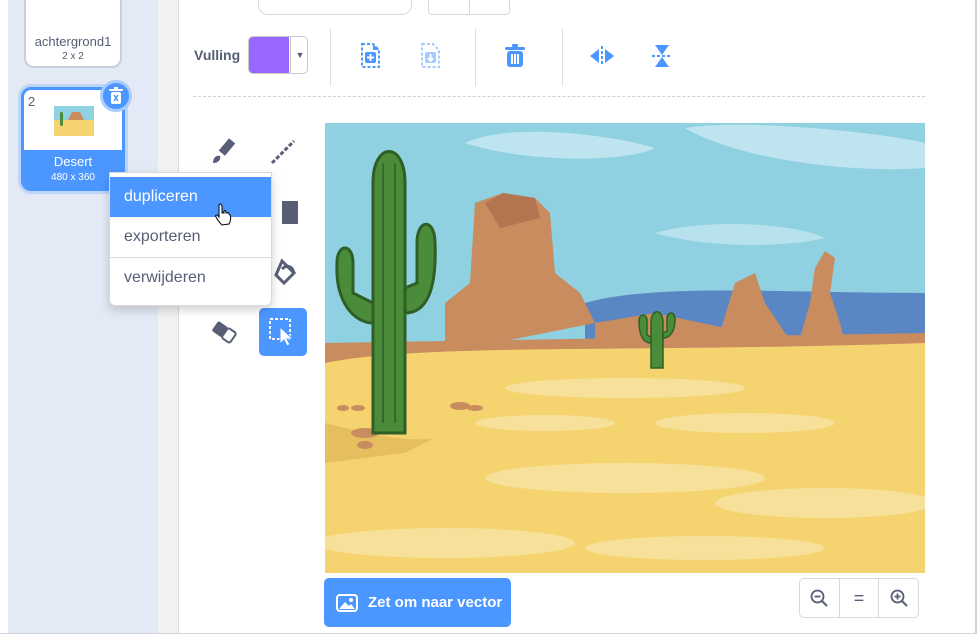  I want to click on costume-name: Desert, so click(73, 161).